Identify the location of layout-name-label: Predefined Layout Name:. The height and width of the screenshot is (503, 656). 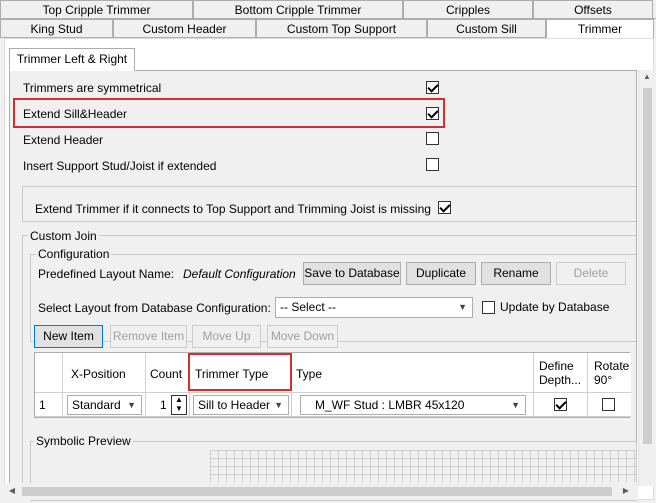
(106, 274).